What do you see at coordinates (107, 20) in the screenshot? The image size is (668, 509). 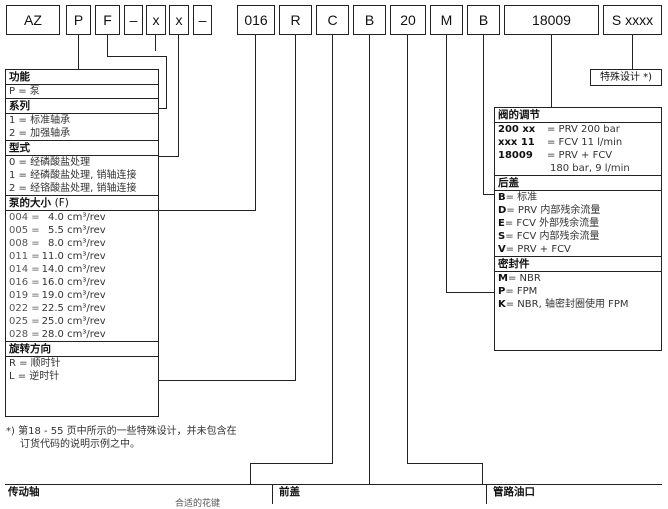 I see `code-box-f: F` at bounding box center [107, 20].